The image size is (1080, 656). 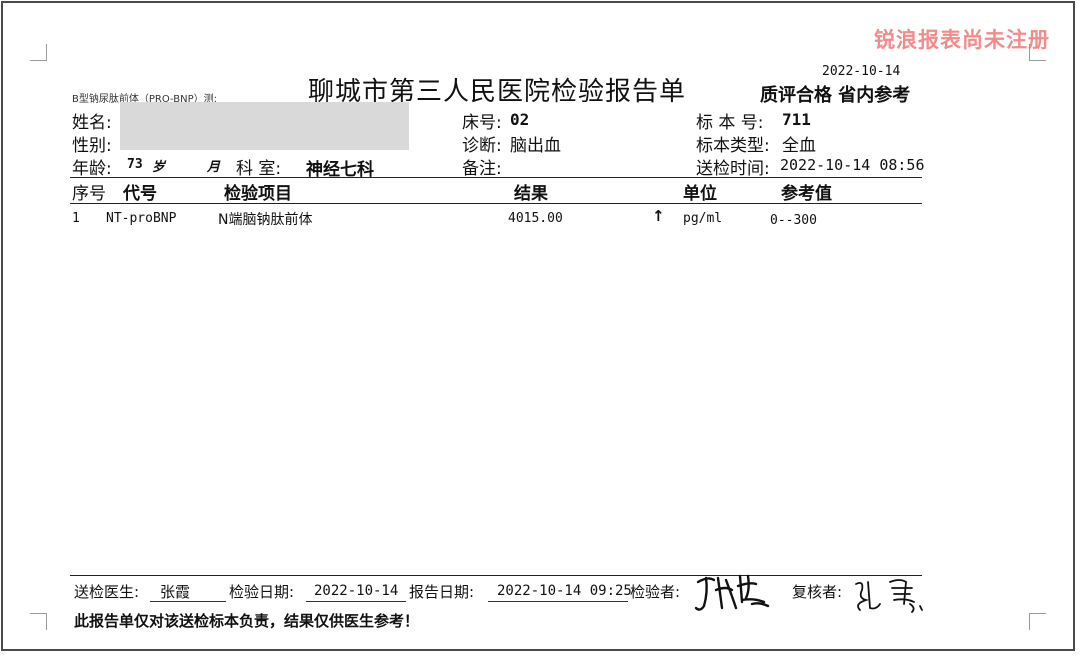 What do you see at coordinates (141, 218) in the screenshot?
I see `cell-code: NT-proBNP` at bounding box center [141, 218].